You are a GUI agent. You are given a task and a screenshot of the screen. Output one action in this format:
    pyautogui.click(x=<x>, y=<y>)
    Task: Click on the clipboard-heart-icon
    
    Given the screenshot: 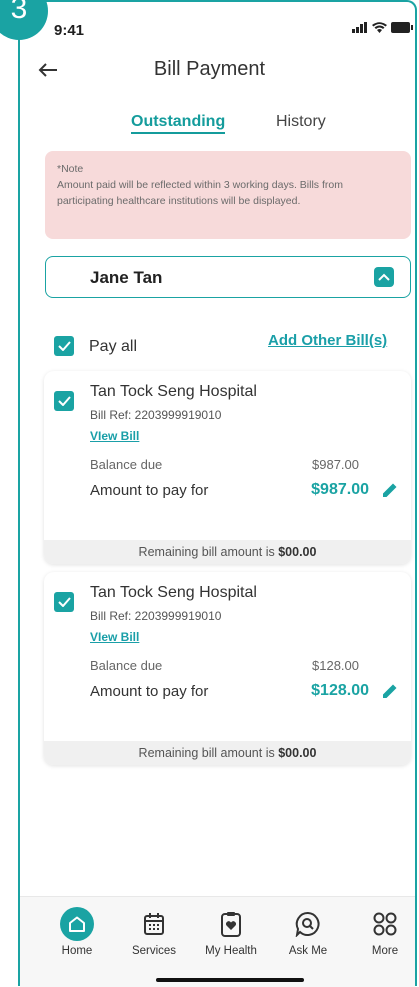 What is the action you would take?
    pyautogui.click(x=231, y=924)
    